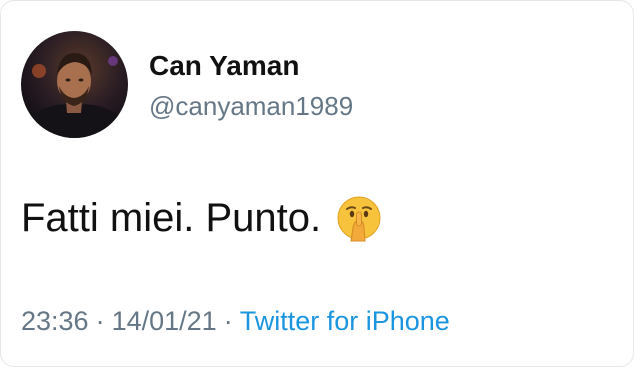  I want to click on profile-photo-icon, so click(74, 84).